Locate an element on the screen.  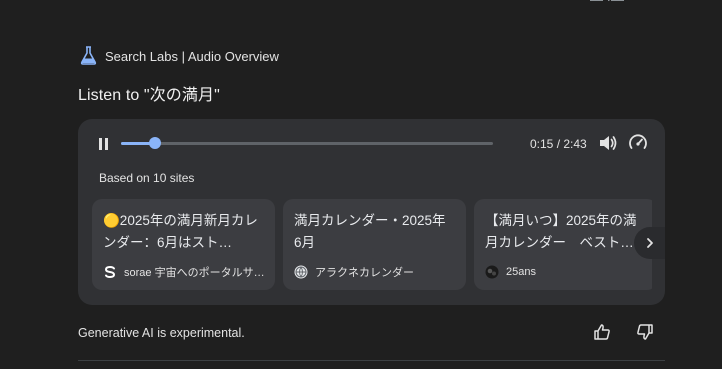
progress-thumb is located at coordinates (155, 143).